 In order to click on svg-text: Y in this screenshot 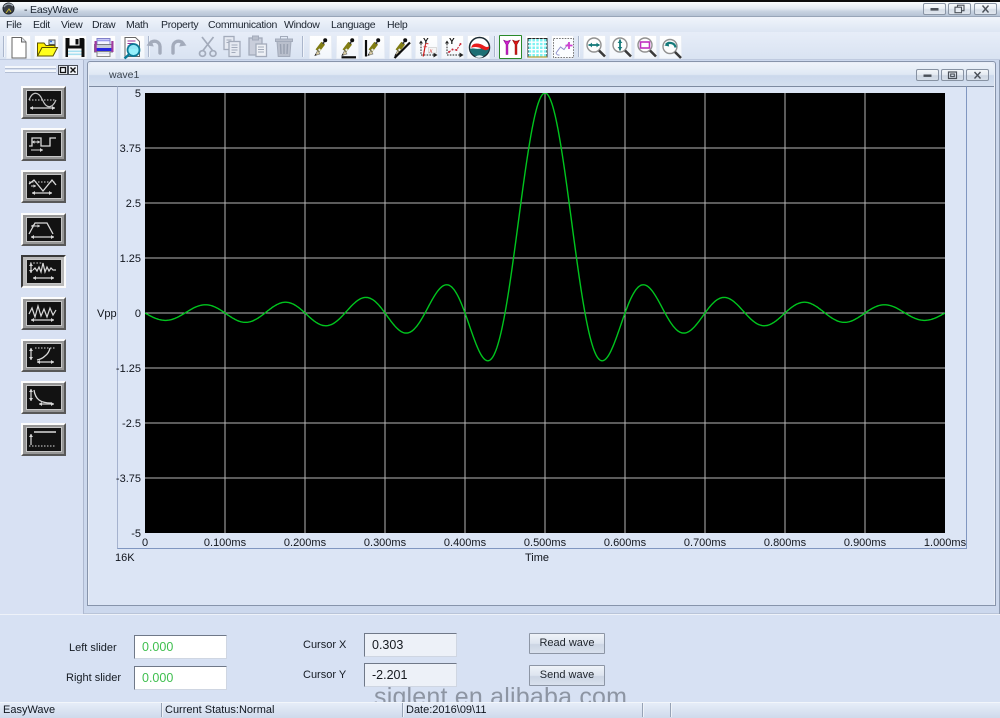, I will do `click(452, 41)`.